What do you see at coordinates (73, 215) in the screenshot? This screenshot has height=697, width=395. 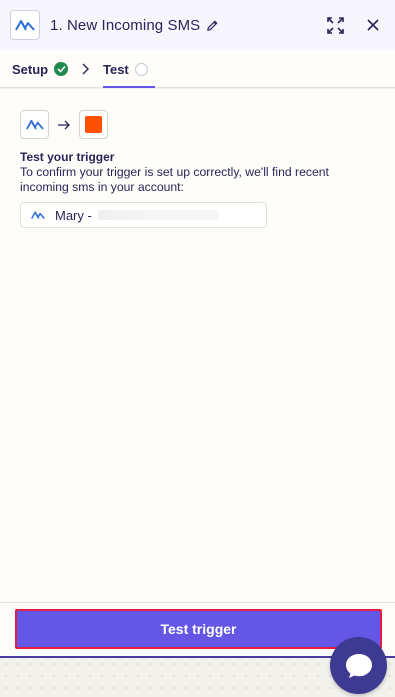 I see `record-label: Mary -` at bounding box center [73, 215].